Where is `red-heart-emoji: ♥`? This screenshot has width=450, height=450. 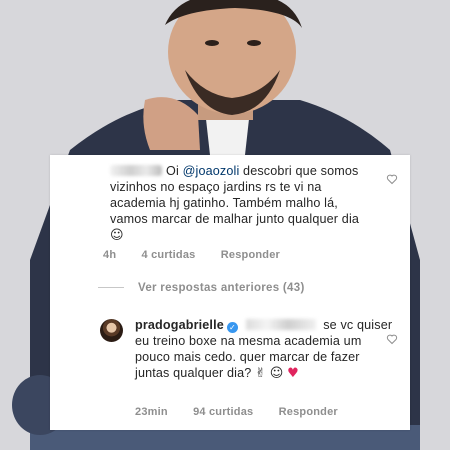 red-heart-emoji: ♥ is located at coordinates (293, 373).